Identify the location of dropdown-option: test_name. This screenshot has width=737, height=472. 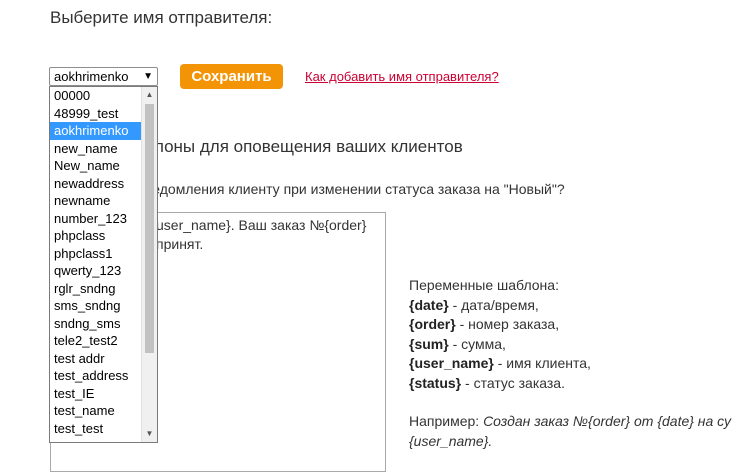
(95, 411).